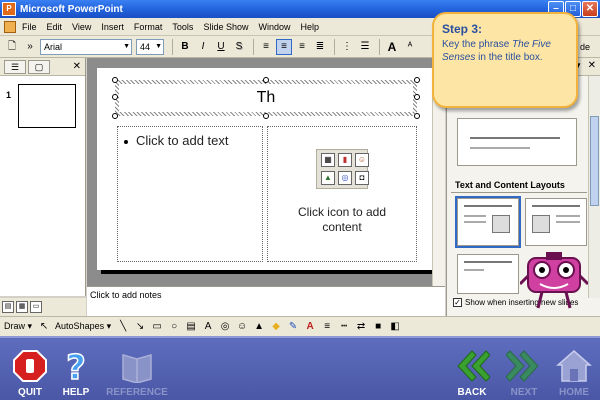 The width and height of the screenshot is (600, 400). I want to click on double-chevron-right-icon, so click(522, 366).